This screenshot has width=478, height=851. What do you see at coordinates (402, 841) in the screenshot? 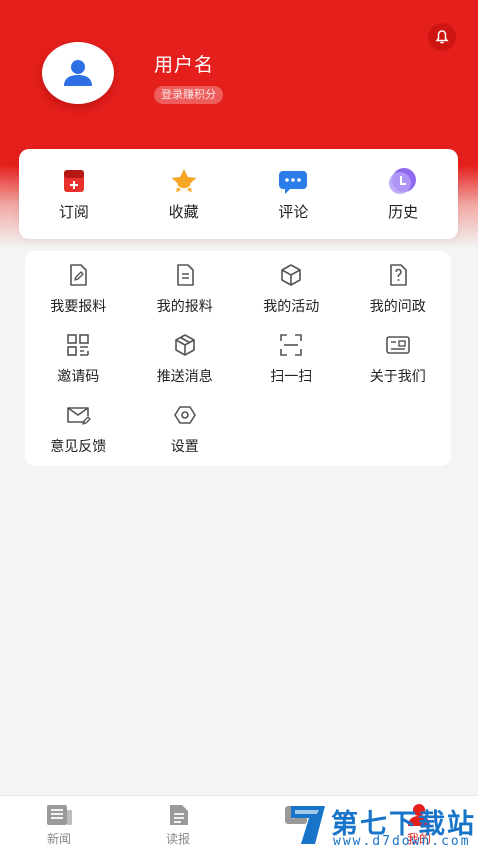
I see `watermark-url: www.d7down.com` at bounding box center [402, 841].